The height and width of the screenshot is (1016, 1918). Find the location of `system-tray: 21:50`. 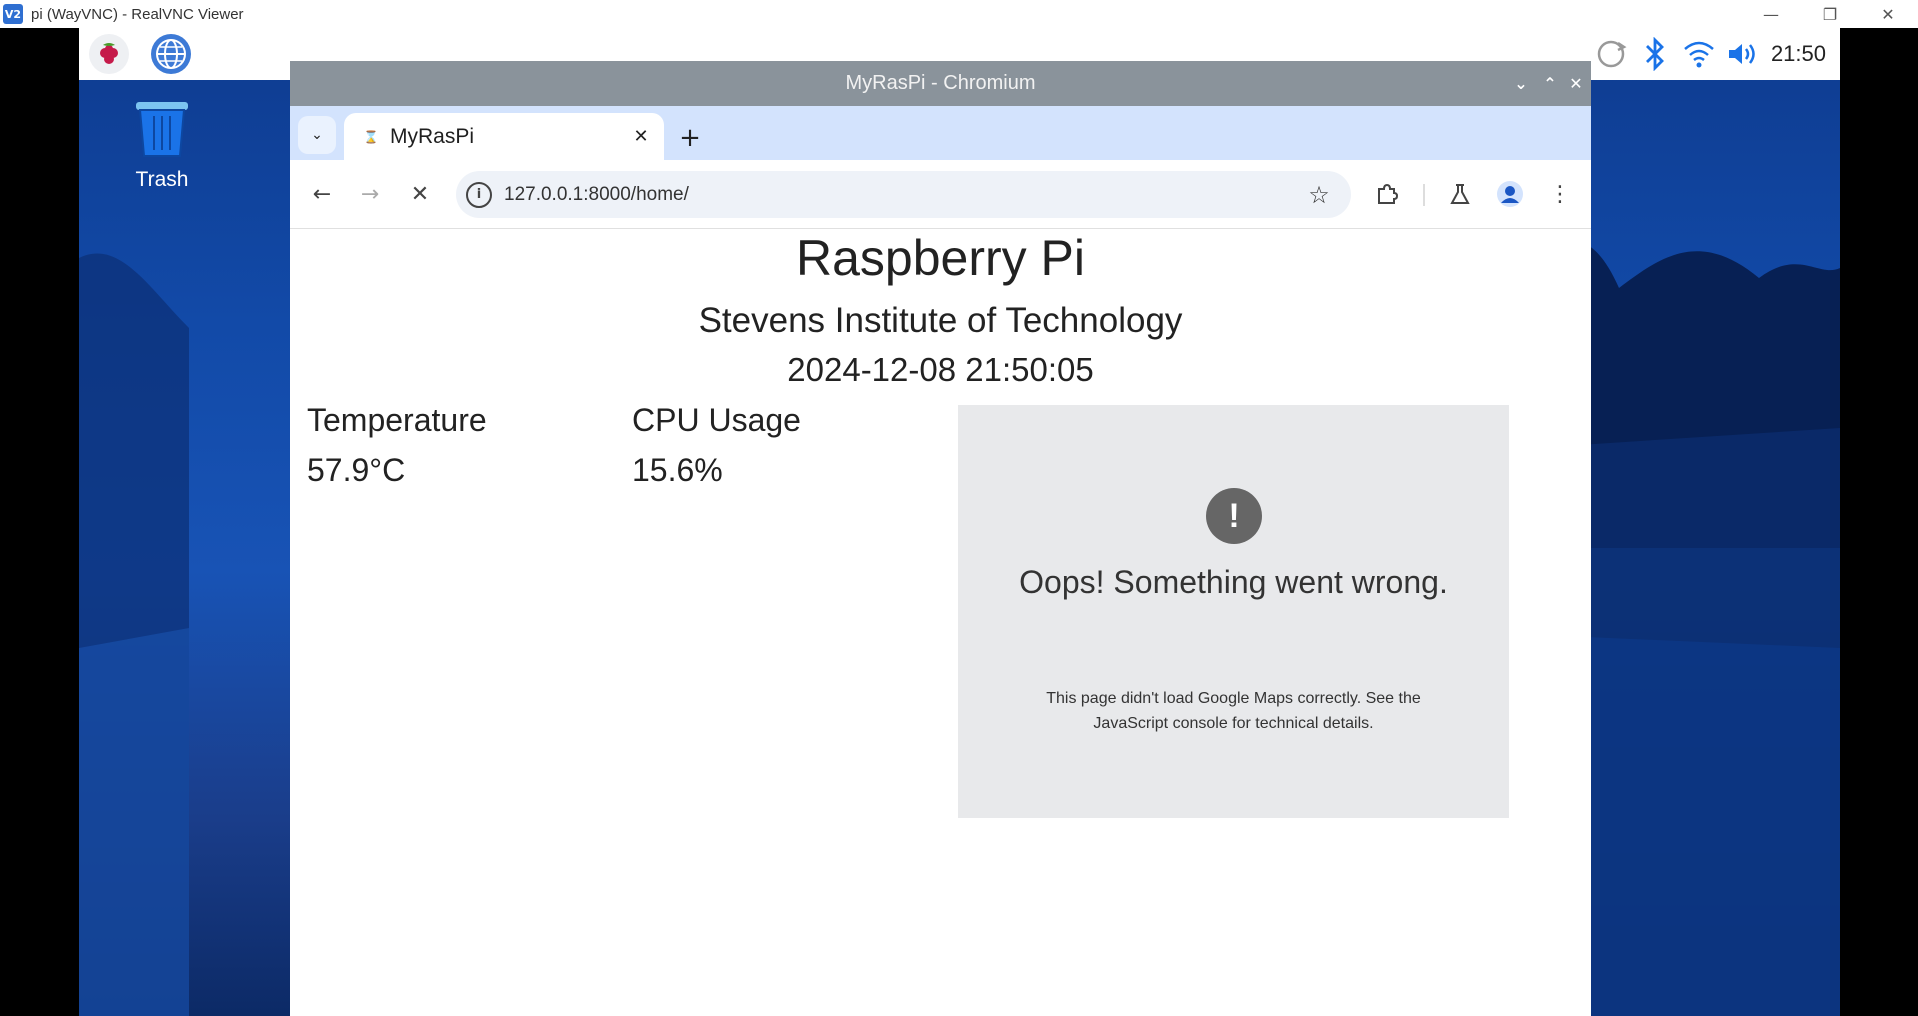

system-tray: 21:50 is located at coordinates (1714, 54).